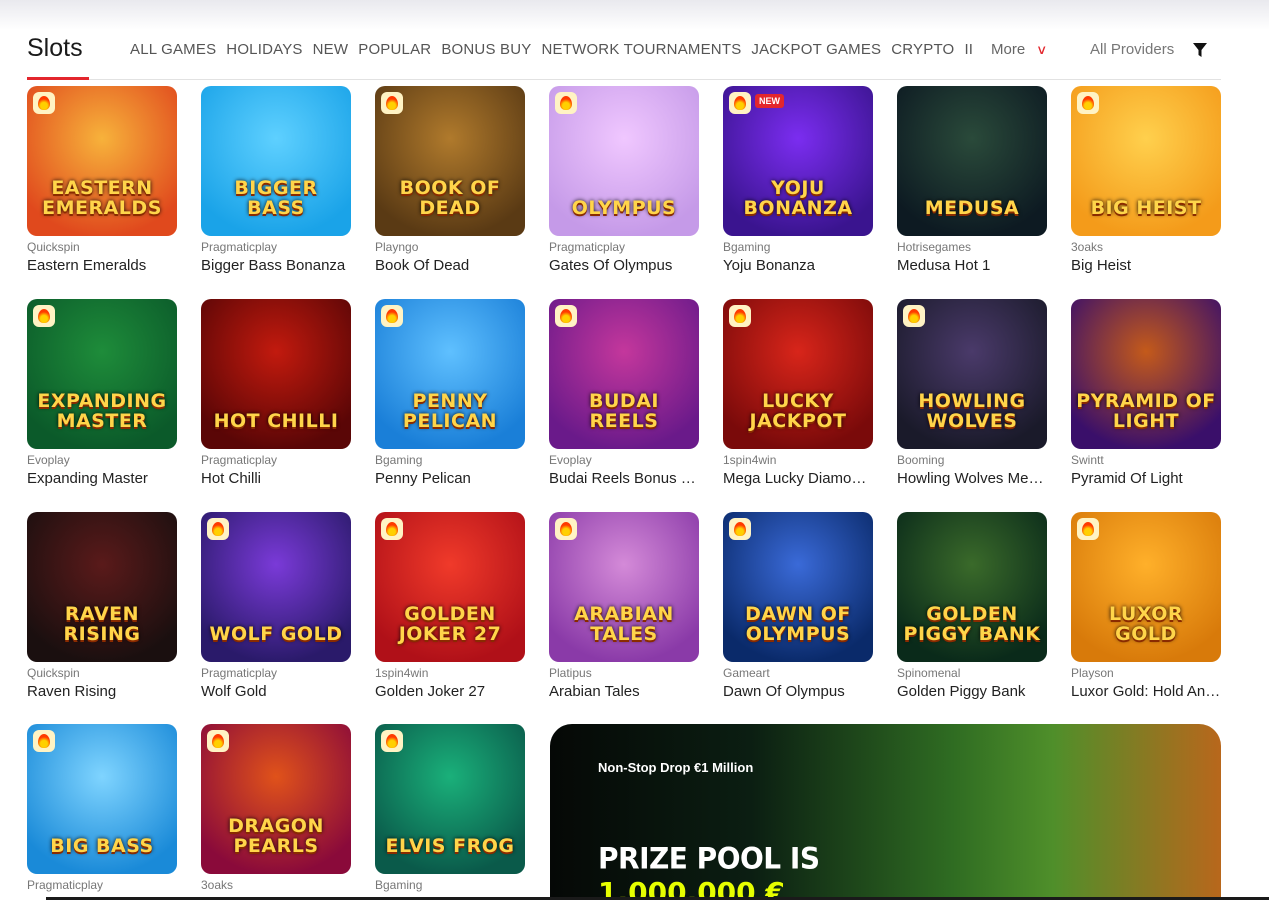  I want to click on game-name: Book Of Dead, so click(450, 265).